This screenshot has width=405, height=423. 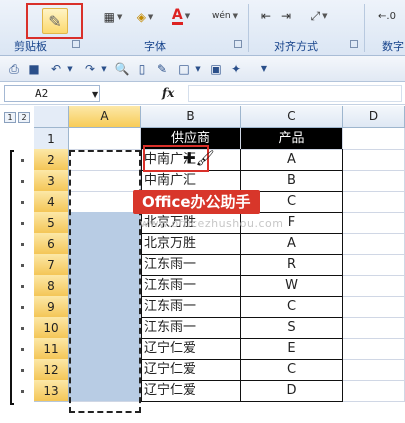 What do you see at coordinates (104, 69) in the screenshot?
I see `redo-dropdown-icon: ▼` at bounding box center [104, 69].